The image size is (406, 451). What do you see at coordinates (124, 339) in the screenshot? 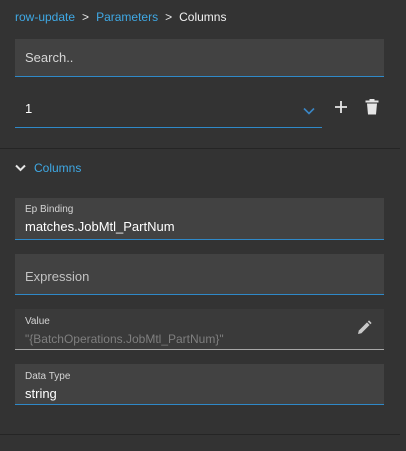
I see `field-value: "{BatchOperations.JobMtl_PartNum}"` at bounding box center [124, 339].